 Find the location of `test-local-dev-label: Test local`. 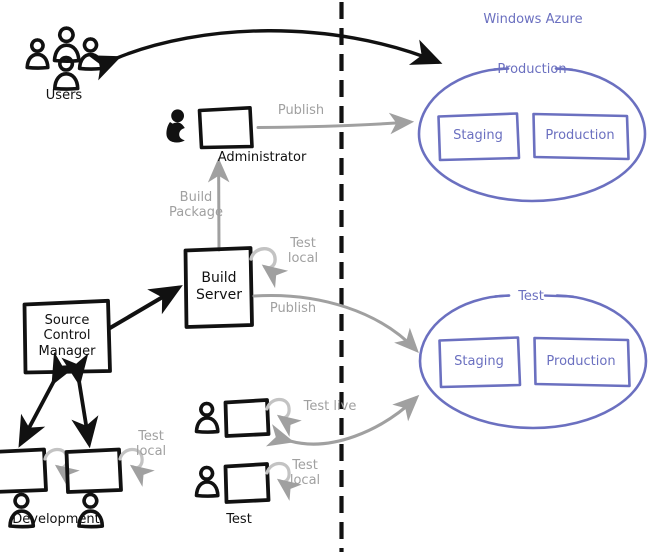

test-local-dev-label: Test local is located at coordinates (151, 444).